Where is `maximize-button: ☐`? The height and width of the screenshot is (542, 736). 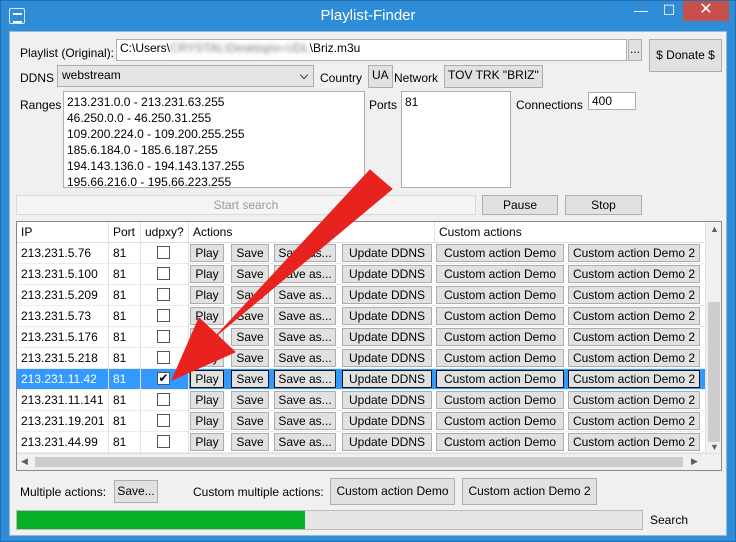 maximize-button: ☐ is located at coordinates (669, 11).